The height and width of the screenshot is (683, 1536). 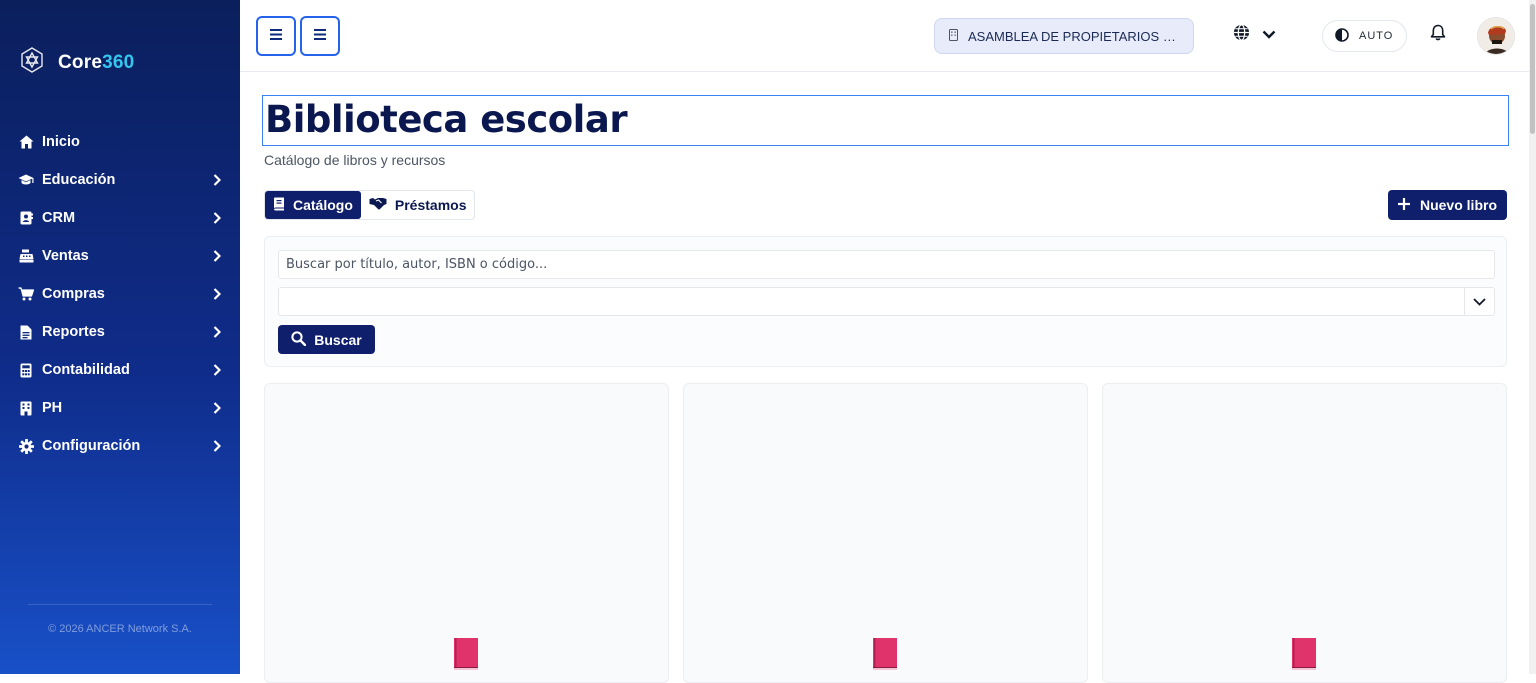 What do you see at coordinates (120, 142) in the screenshot?
I see `sidebar-item-inicio: Inicio` at bounding box center [120, 142].